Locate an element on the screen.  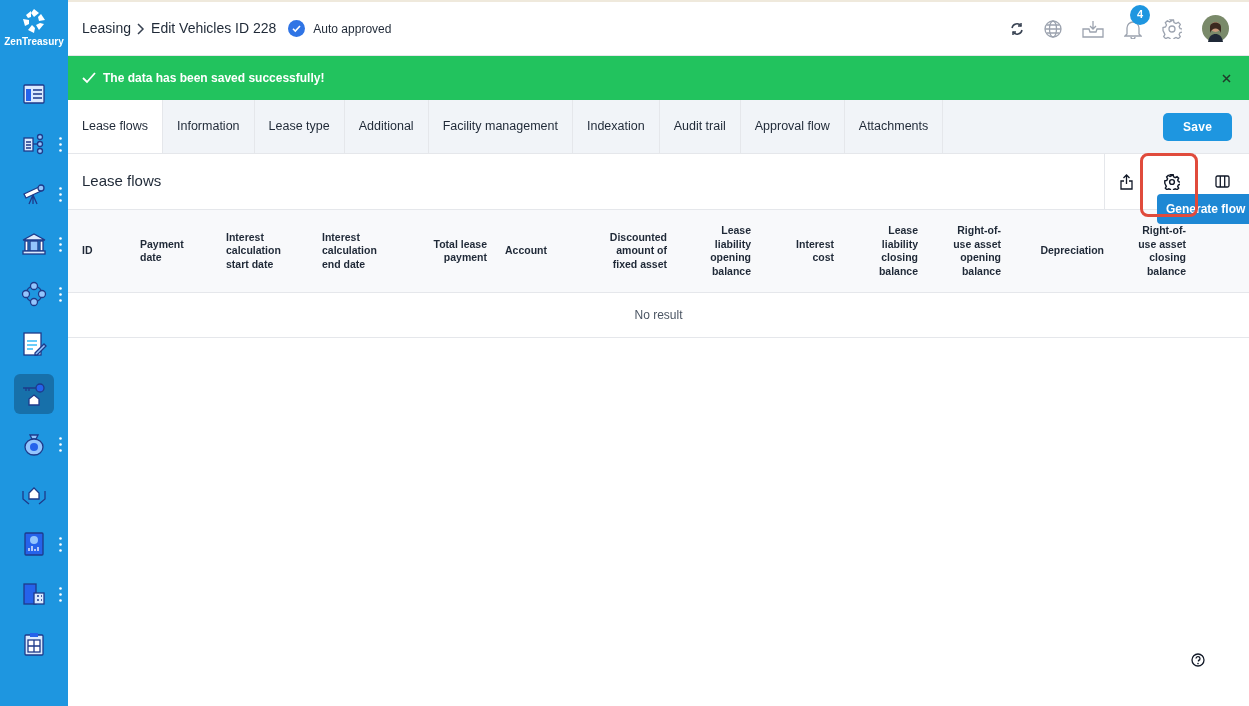
logo-text: ZenTreasury is located at coordinates (34, 42).